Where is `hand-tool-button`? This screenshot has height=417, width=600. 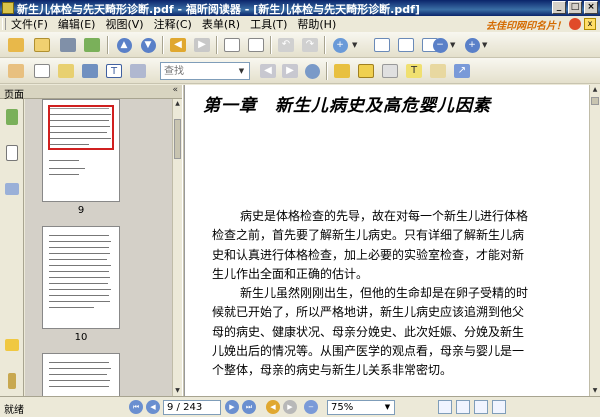
hand-tool-button is located at coordinates (16, 71).